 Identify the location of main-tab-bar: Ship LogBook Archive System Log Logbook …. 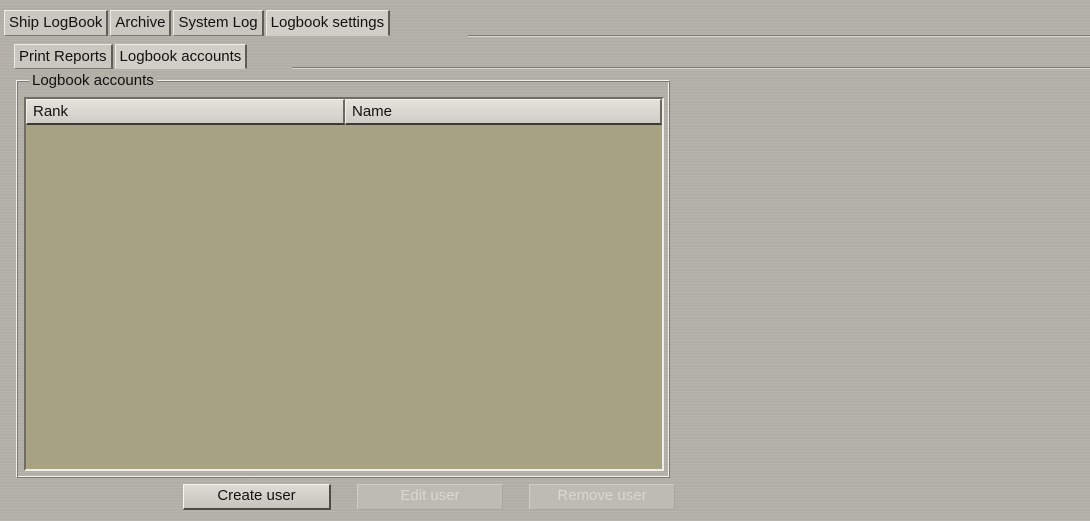
(198, 22).